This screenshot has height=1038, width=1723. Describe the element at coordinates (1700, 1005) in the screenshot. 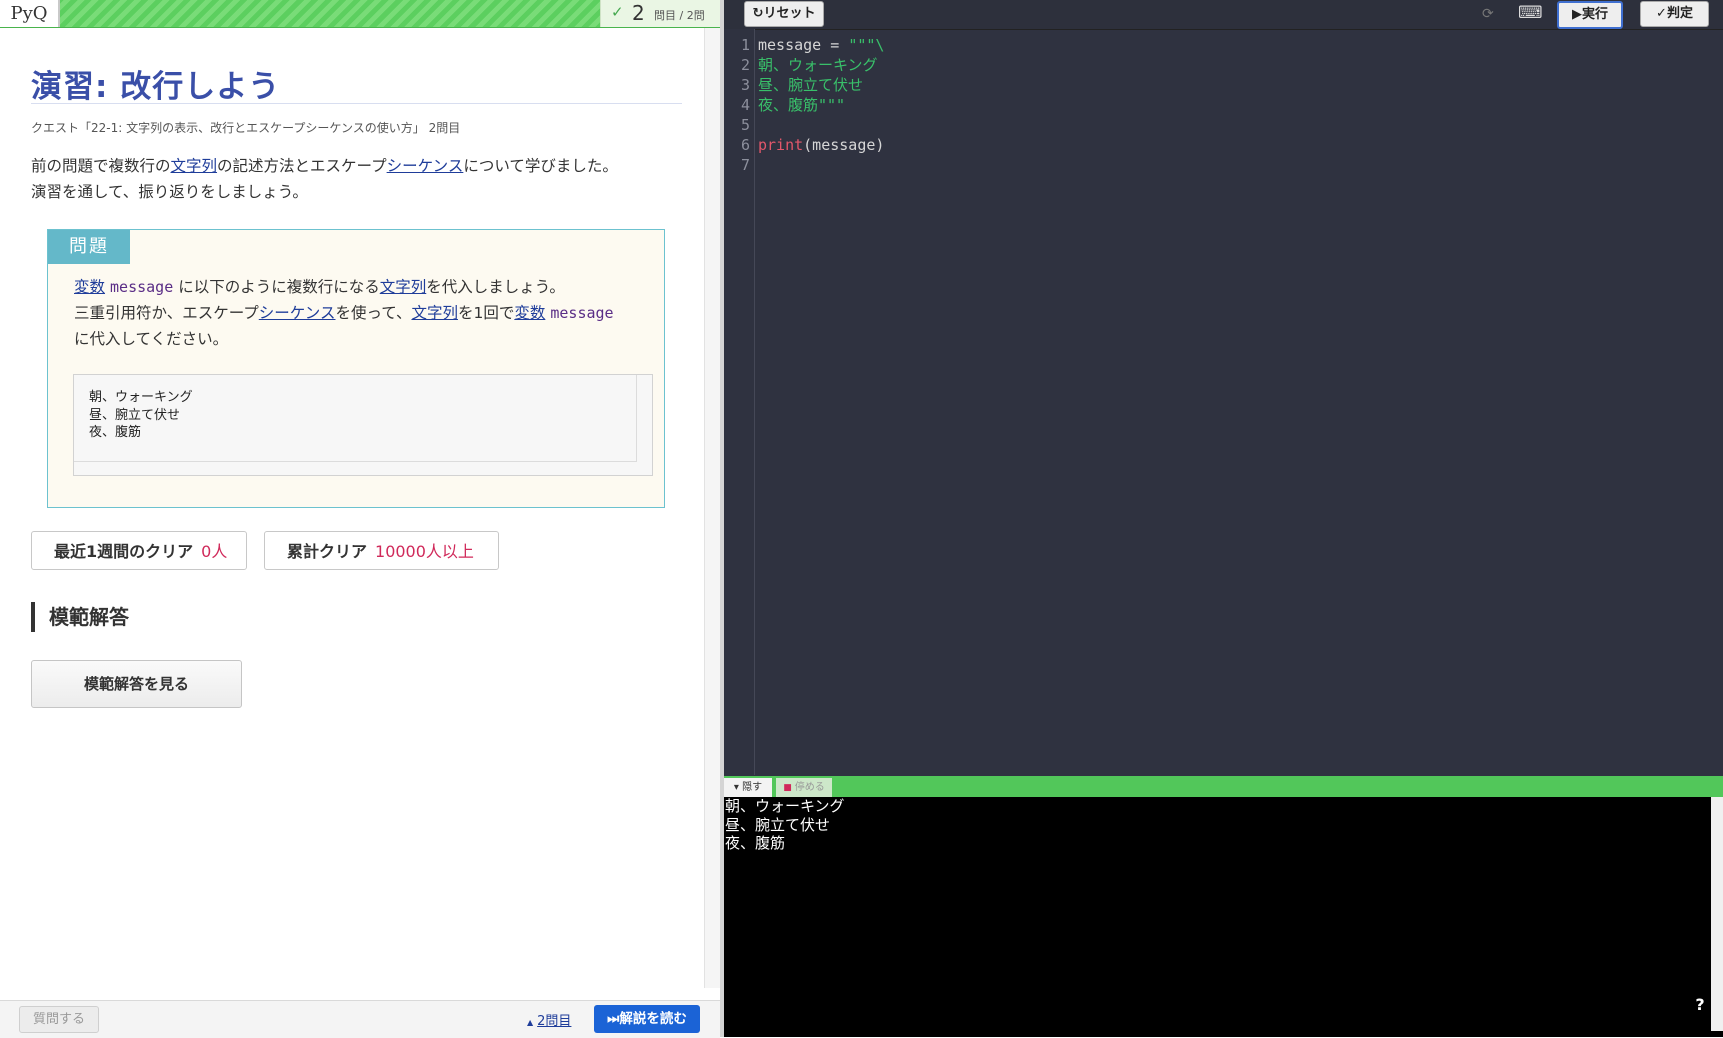

I see `help-icon: ?` at that location.